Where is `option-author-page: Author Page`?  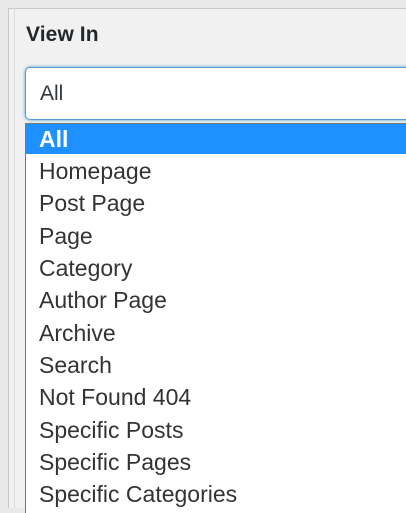
option-author-page: Author Page is located at coordinates (216, 300).